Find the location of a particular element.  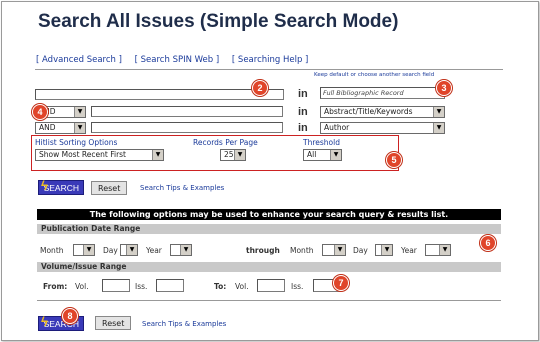

field-select-2: Abstract/Title/Keywords ▼ is located at coordinates (382, 112).